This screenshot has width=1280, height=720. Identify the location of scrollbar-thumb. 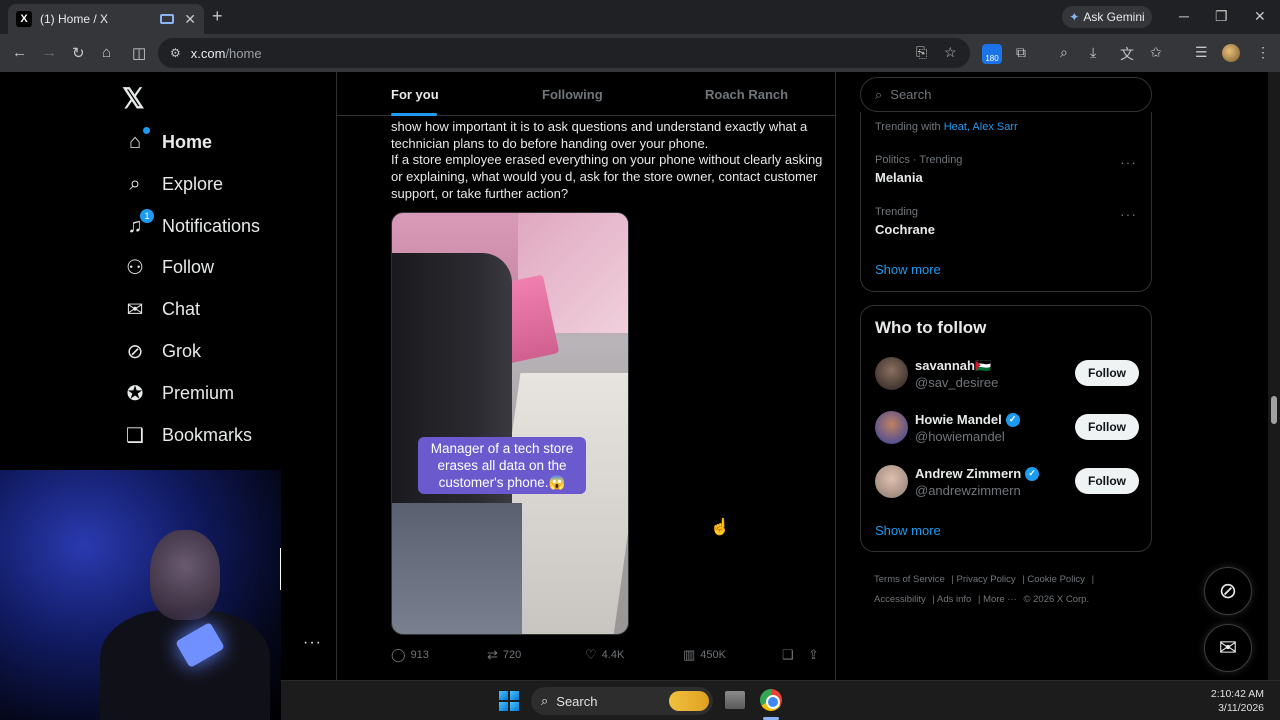
(1274, 410).